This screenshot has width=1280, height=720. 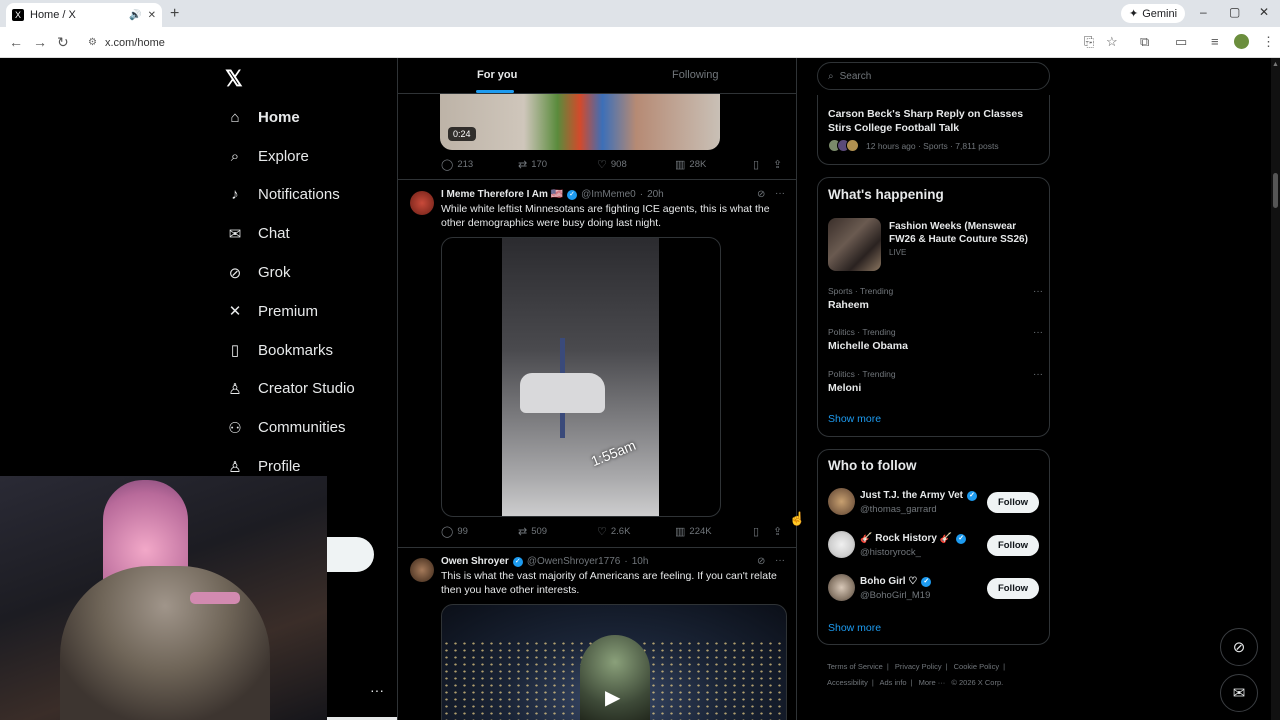 What do you see at coordinates (40, 42) in the screenshot?
I see `forward-icon: →` at bounding box center [40, 42].